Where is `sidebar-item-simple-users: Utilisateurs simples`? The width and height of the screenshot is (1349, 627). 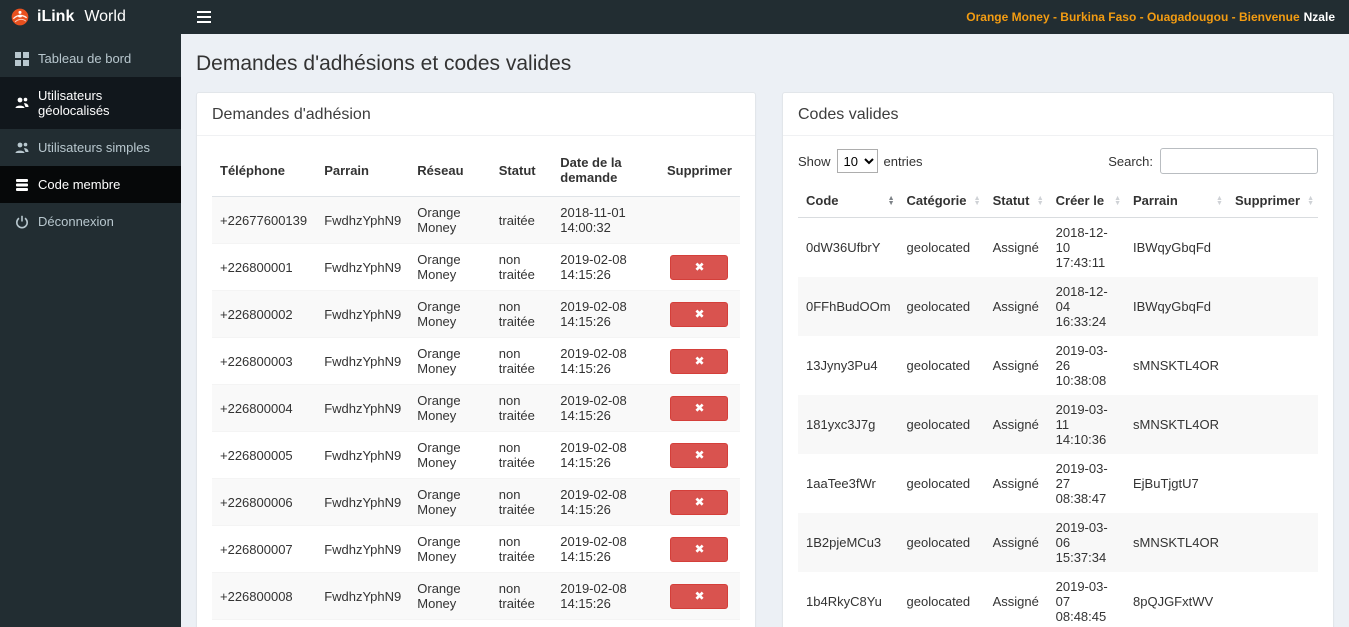
sidebar-item-simple-users: Utilisateurs simples is located at coordinates (90, 147).